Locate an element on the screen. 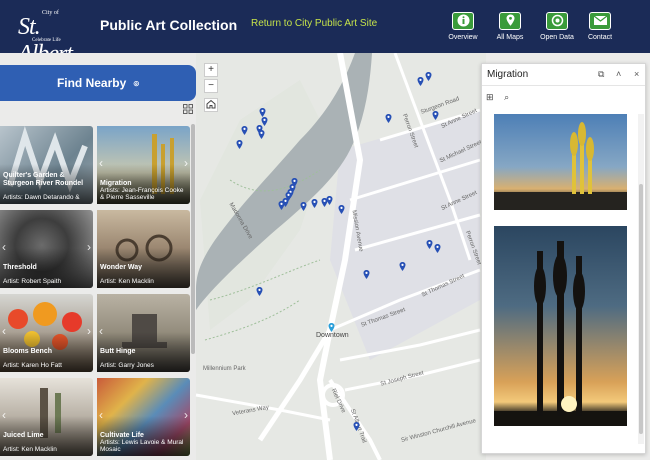  card-title: Butt Hinge is located at coordinates (118, 351).